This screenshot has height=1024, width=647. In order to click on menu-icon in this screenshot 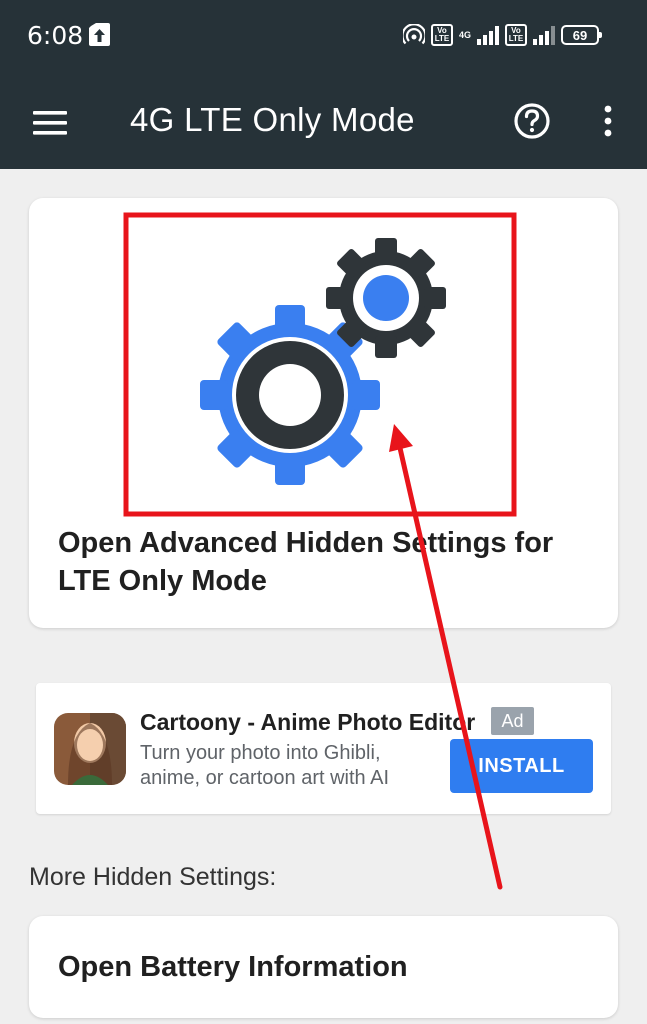, I will do `click(50, 124)`.